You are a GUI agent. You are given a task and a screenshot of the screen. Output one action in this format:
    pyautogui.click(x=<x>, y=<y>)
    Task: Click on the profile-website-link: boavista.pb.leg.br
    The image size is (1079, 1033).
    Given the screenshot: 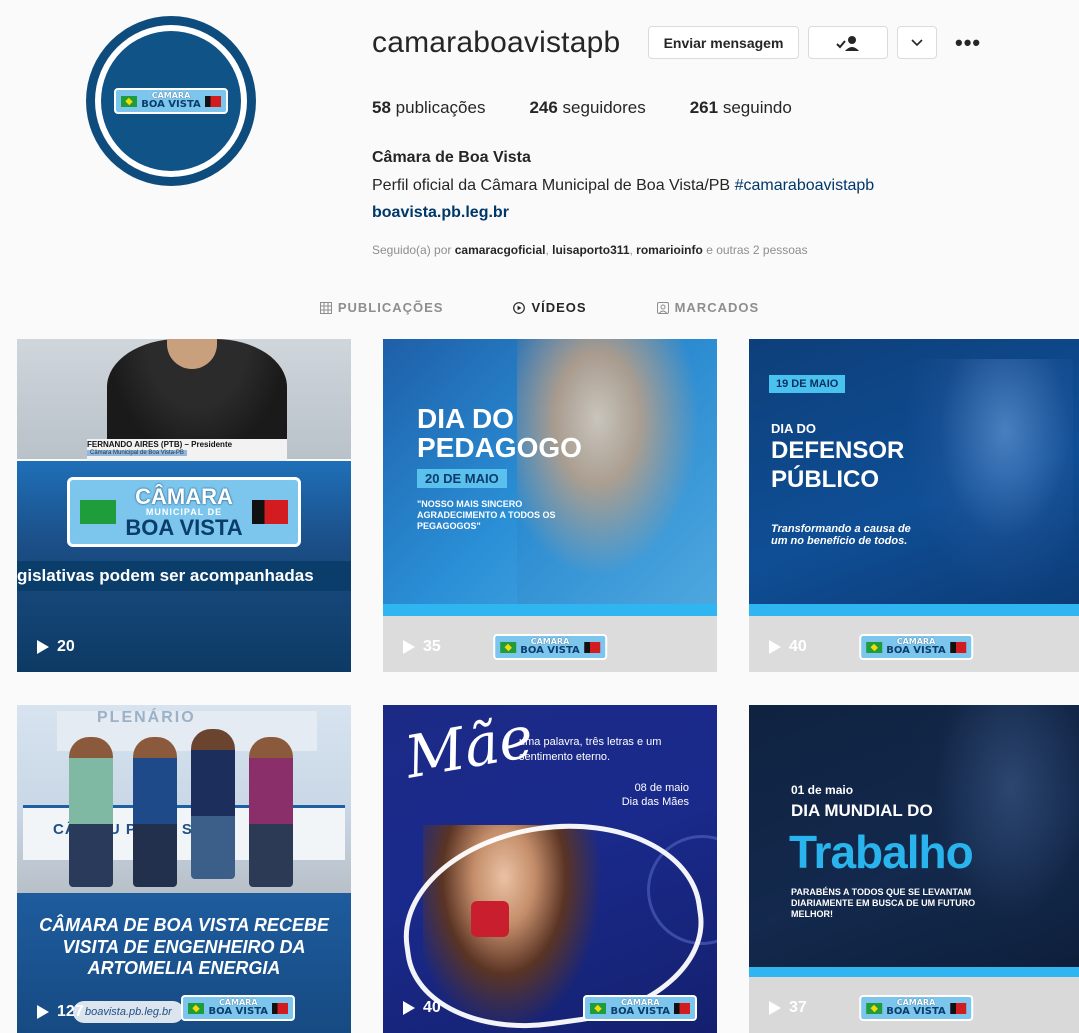 What is the action you would take?
    pyautogui.click(x=440, y=213)
    